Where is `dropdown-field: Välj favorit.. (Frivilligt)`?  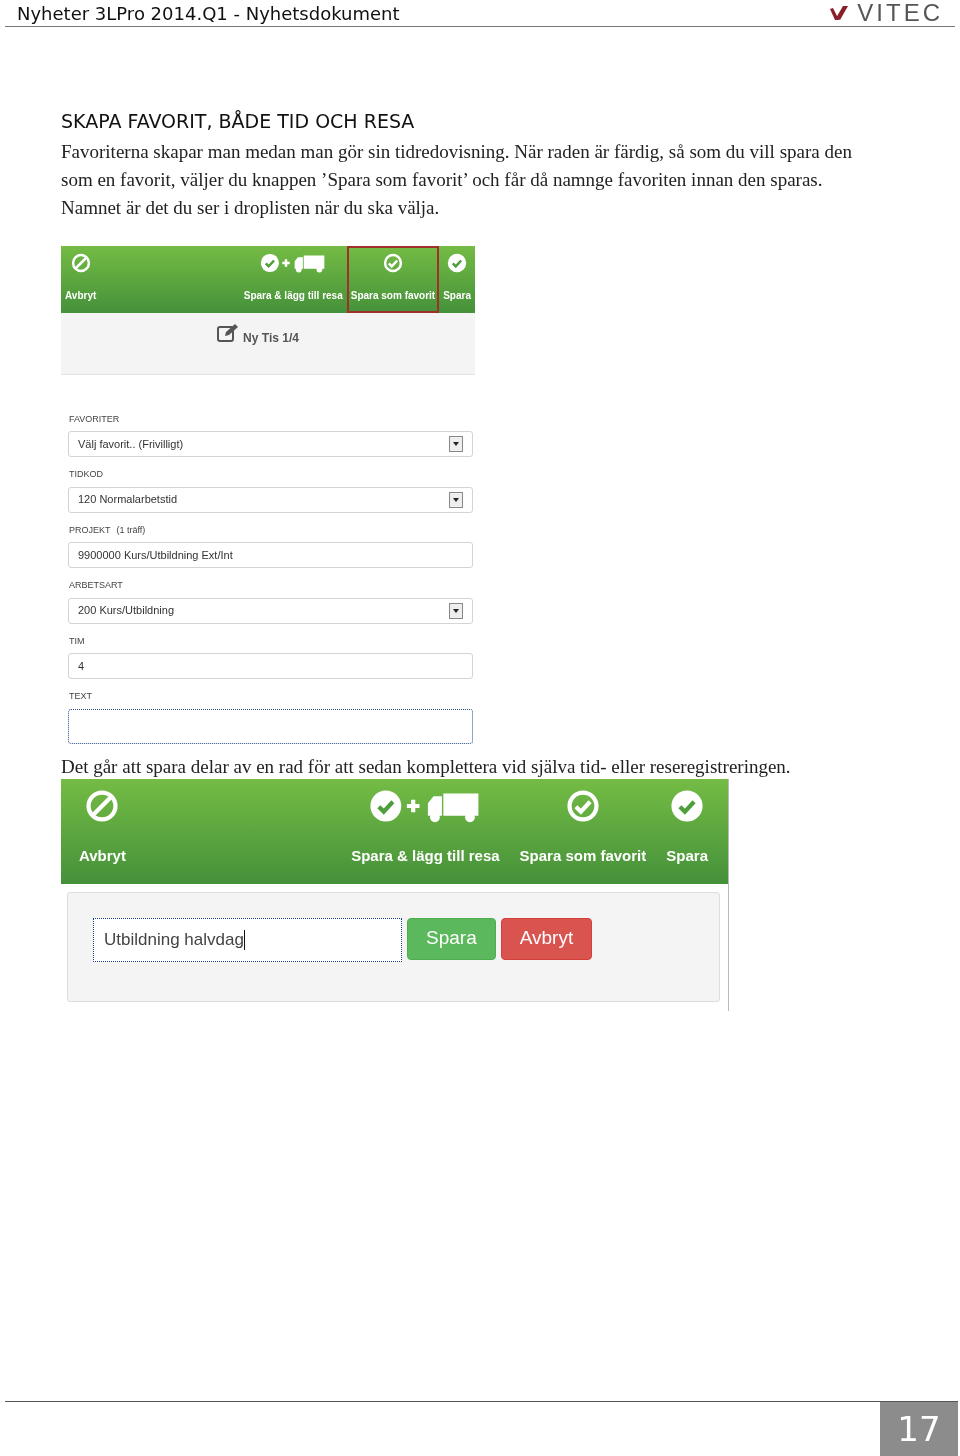 dropdown-field: Välj favorit.. (Frivilligt) is located at coordinates (270, 444).